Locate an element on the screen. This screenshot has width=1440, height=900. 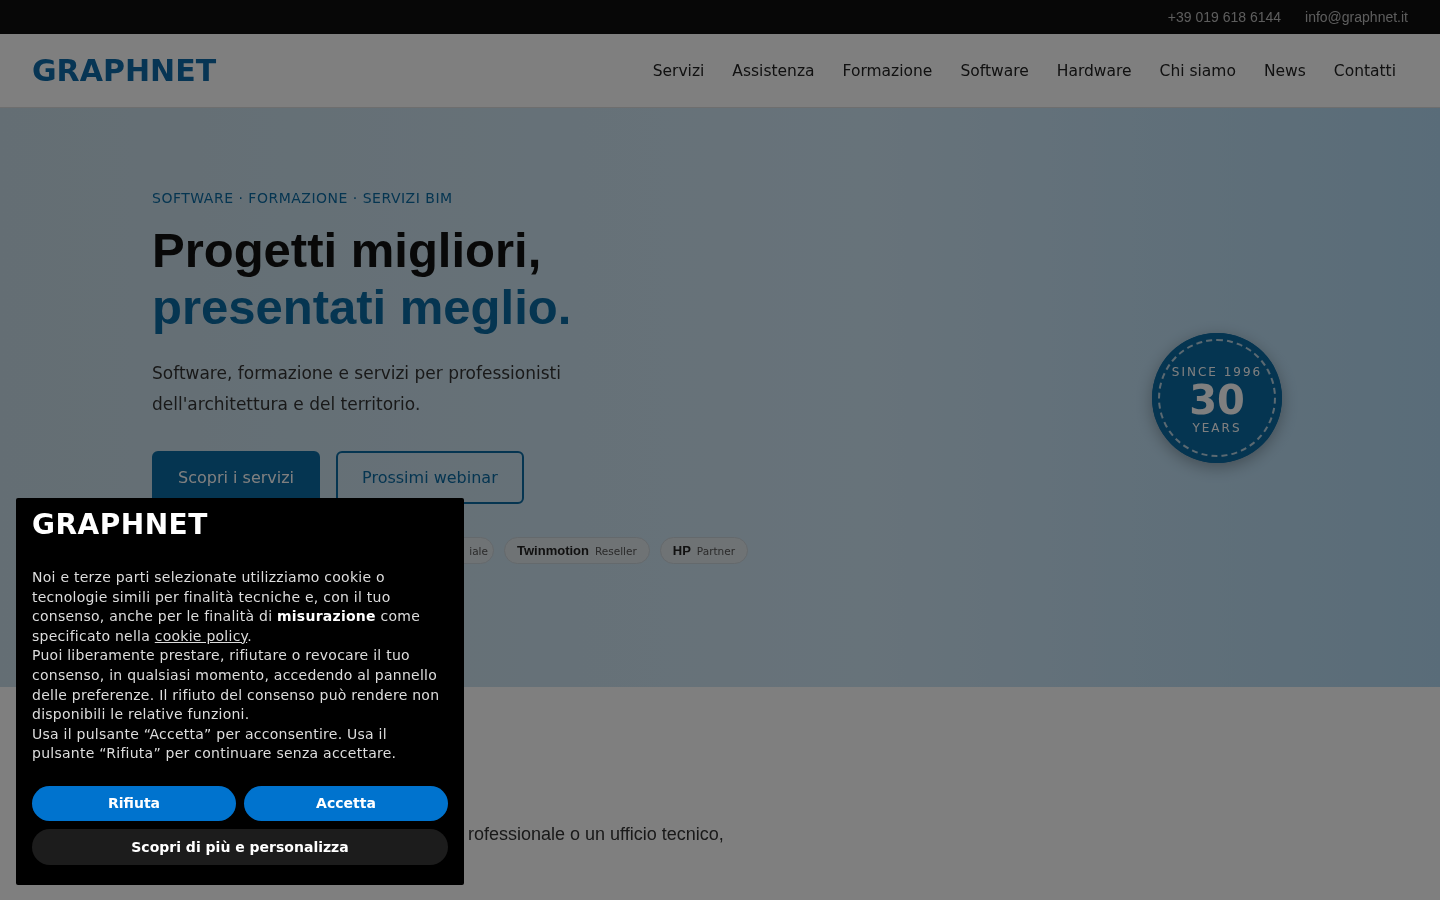
consent-text: Usa il pulsante “Accetta” per acconsentire. Usa il pulsante “Rifiuta” per continuare senza accettare. is located at coordinates (215, 744).